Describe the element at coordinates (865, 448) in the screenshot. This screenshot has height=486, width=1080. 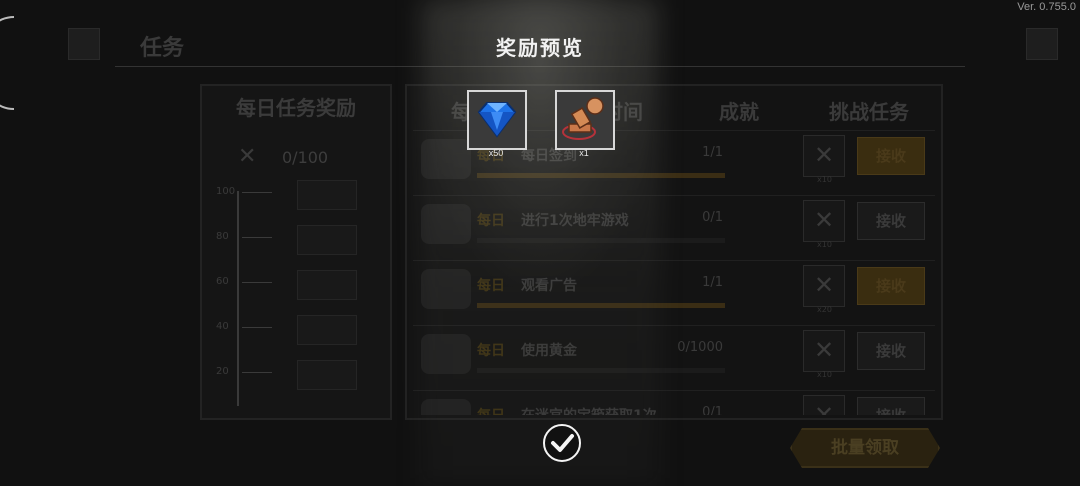
I see `batch-claim-button: 批量领取` at that location.